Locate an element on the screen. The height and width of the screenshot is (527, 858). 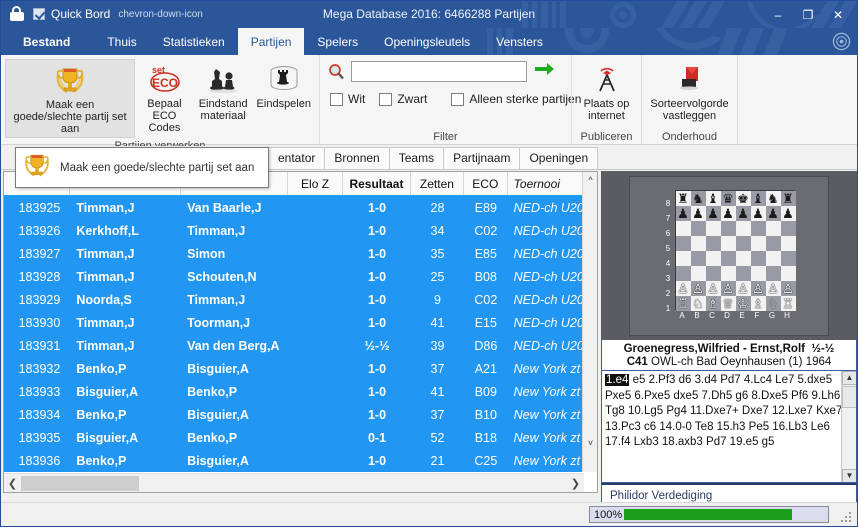
tab-openingsleutels: Openingsleutels is located at coordinates (427, 41).